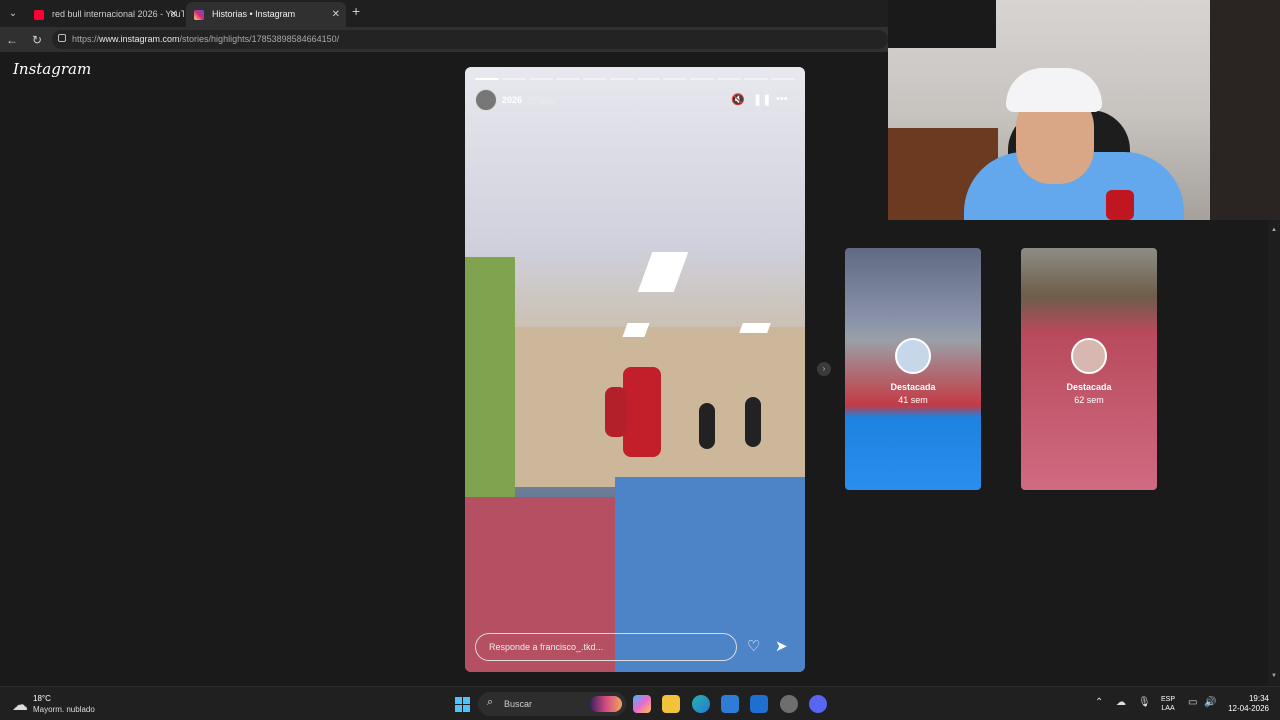 This screenshot has height=720, width=1280. What do you see at coordinates (490, 382) in the screenshot?
I see `story-curtain` at bounding box center [490, 382].